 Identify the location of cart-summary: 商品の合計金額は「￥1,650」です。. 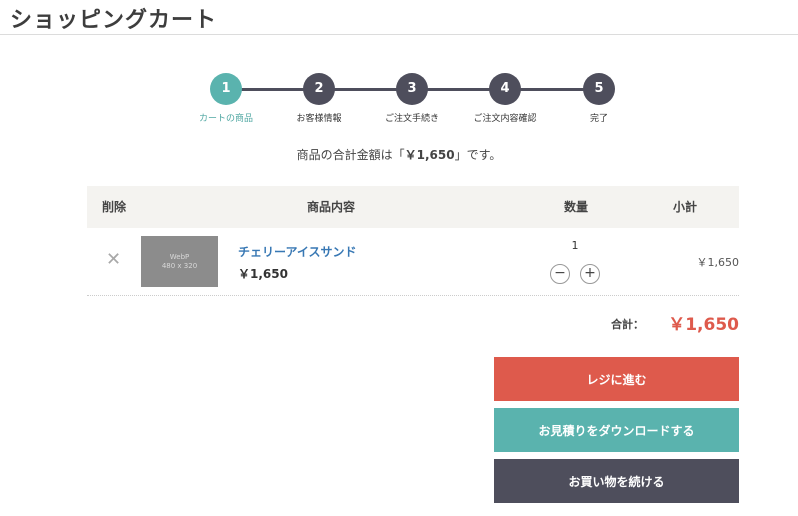
(399, 154).